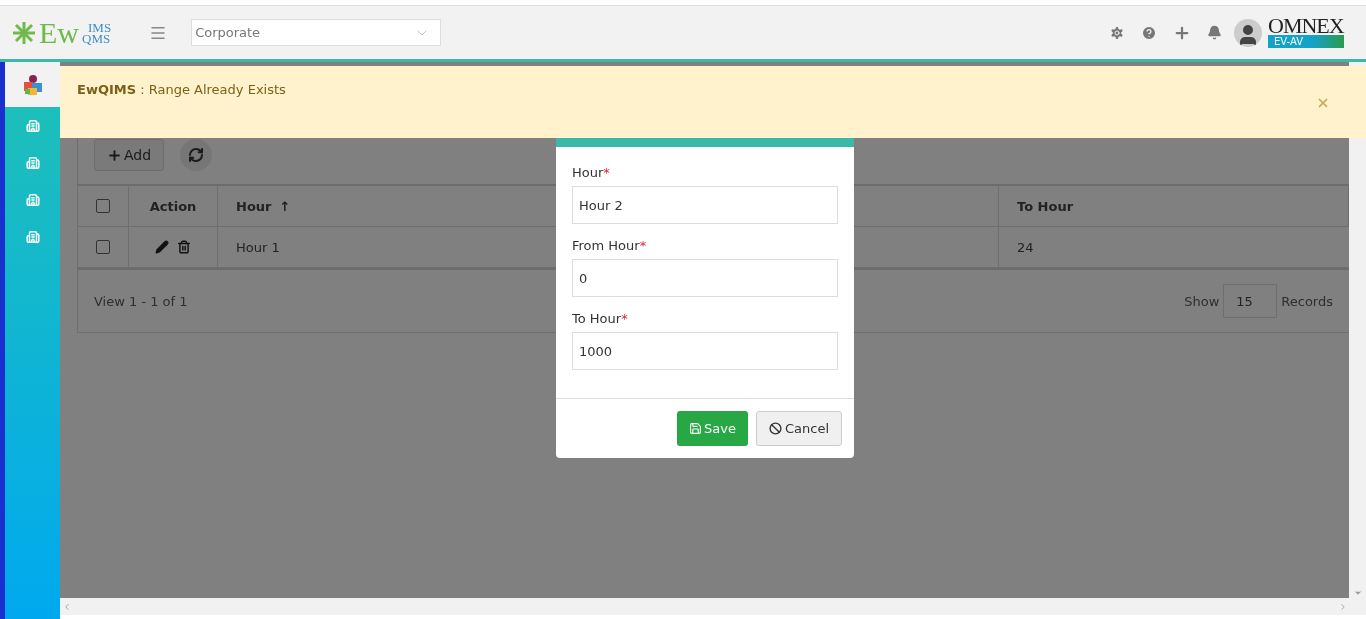 This screenshot has width=1366, height=619. I want to click on sort-arrow: ↑, so click(285, 206).